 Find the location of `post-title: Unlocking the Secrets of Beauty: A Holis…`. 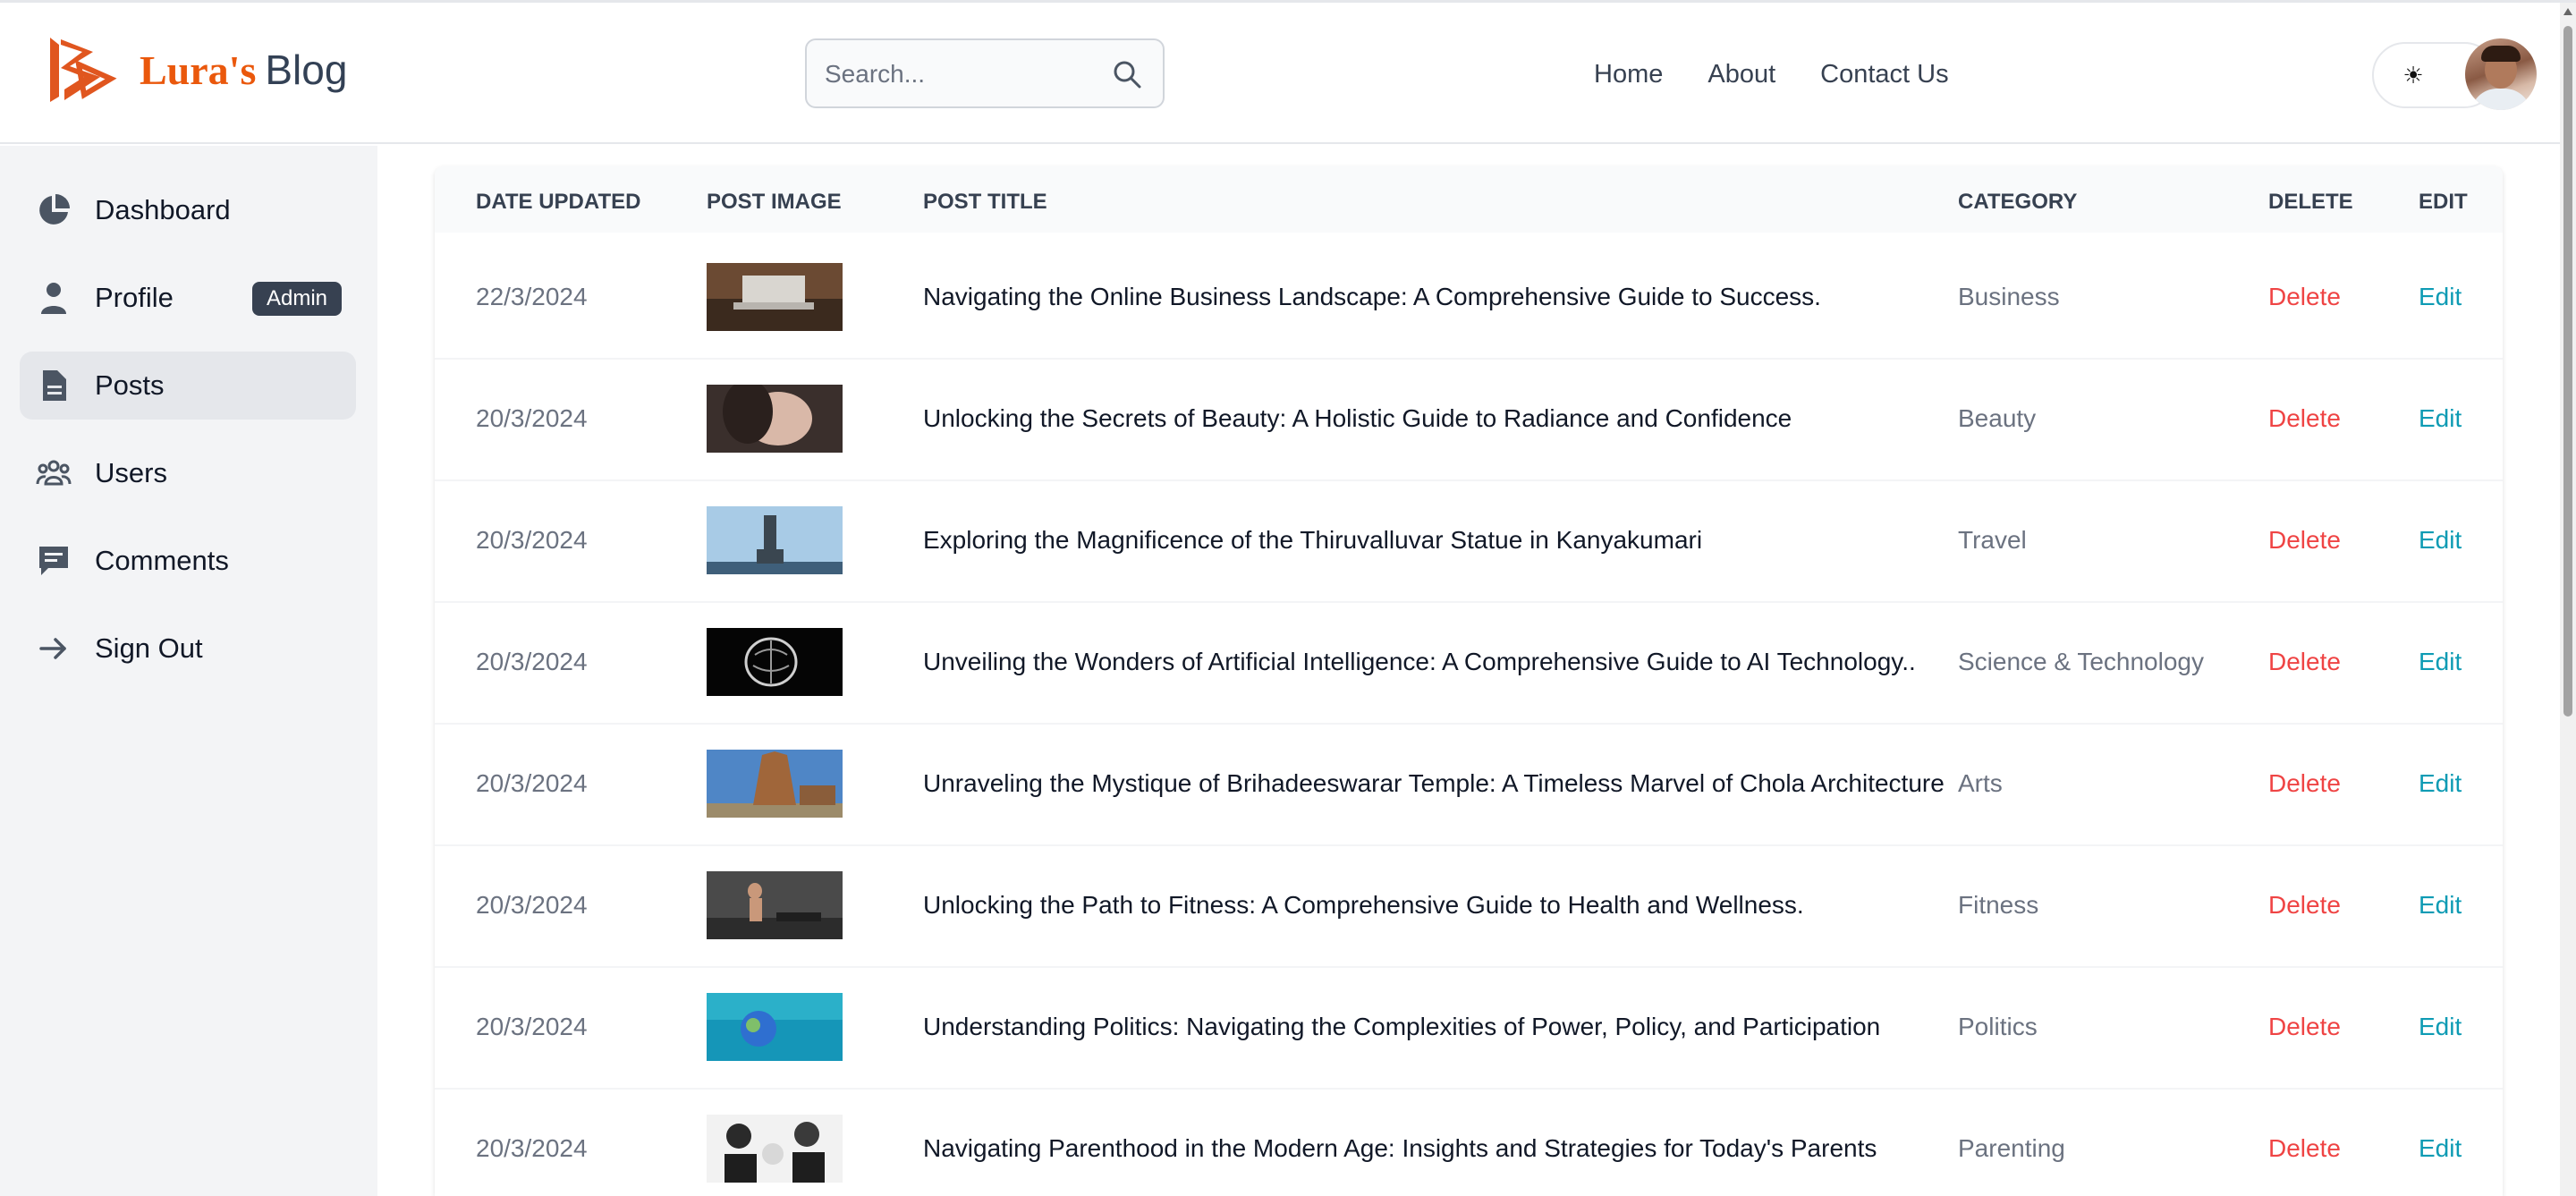

post-title: Unlocking the Secrets of Beauty: A Holis… is located at coordinates (1357, 418).